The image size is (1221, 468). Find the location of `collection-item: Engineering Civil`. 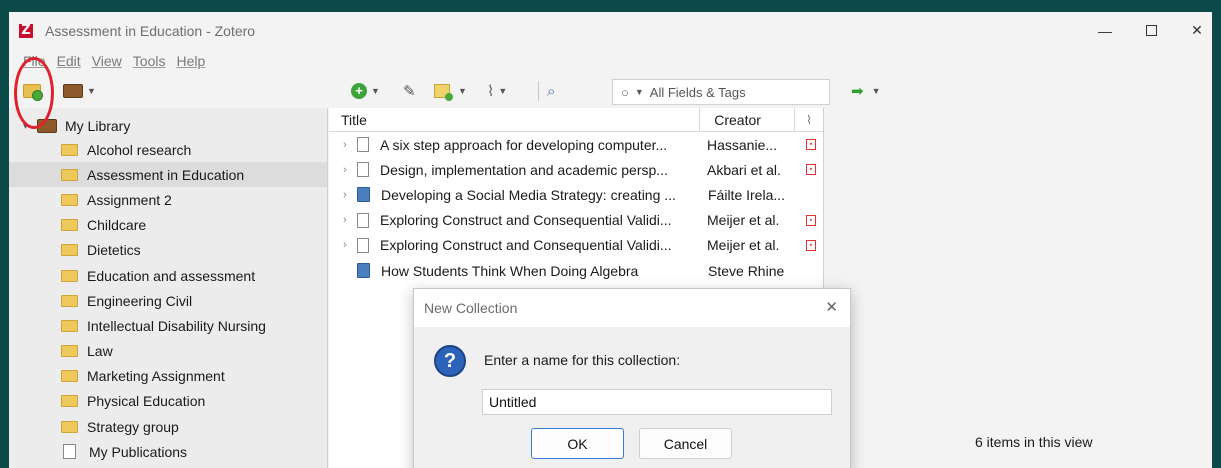

collection-item: Engineering Civil is located at coordinates (168, 300).